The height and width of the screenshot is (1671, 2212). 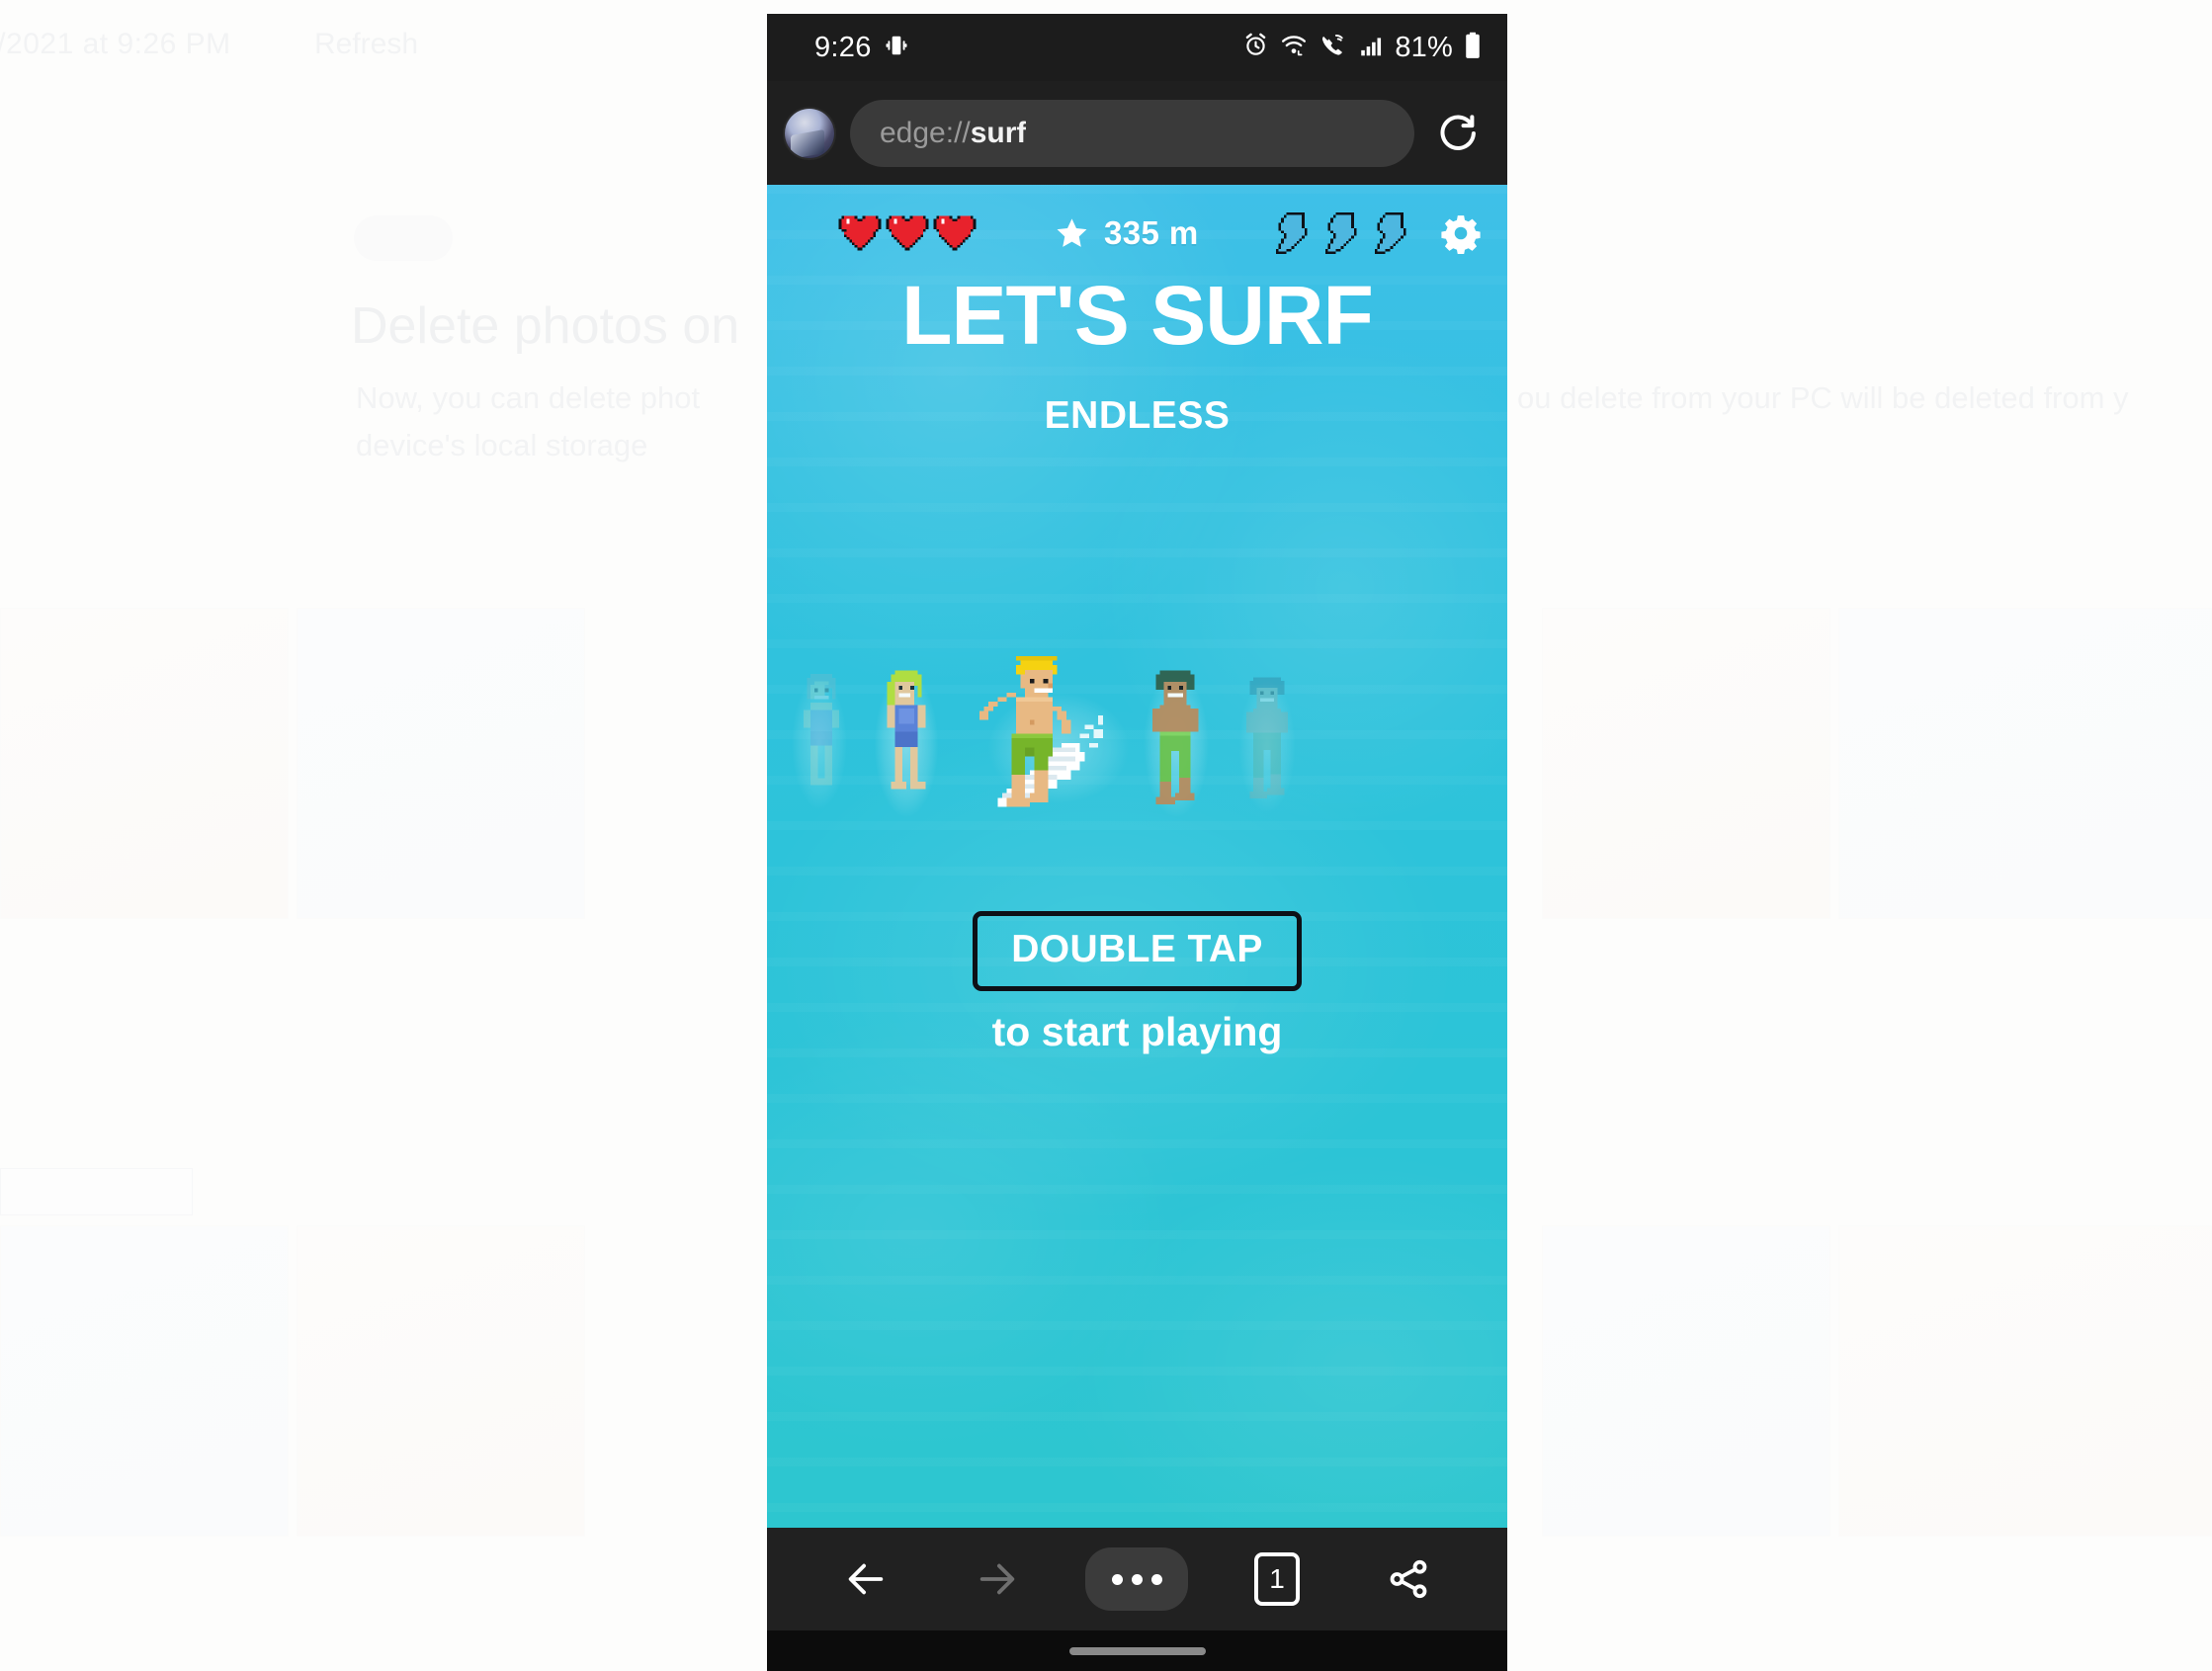 What do you see at coordinates (1175, 737) in the screenshot?
I see `swimmer-right` at bounding box center [1175, 737].